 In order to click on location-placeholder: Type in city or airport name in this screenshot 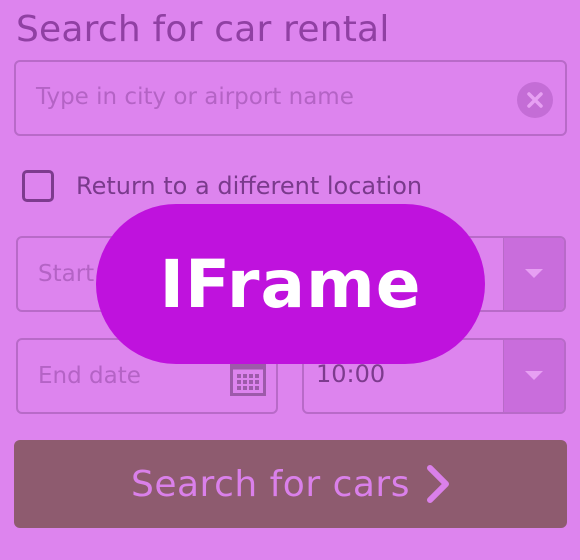, I will do `click(195, 97)`.